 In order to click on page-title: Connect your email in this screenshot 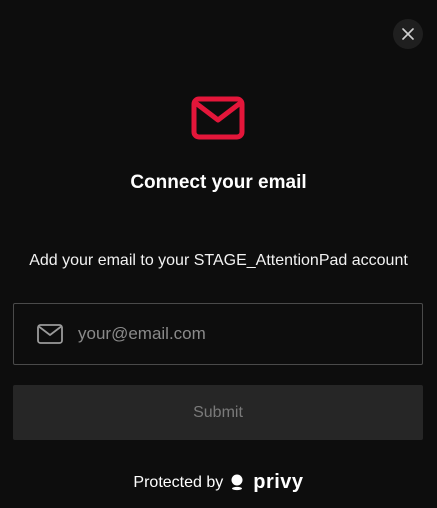, I will do `click(218, 182)`.